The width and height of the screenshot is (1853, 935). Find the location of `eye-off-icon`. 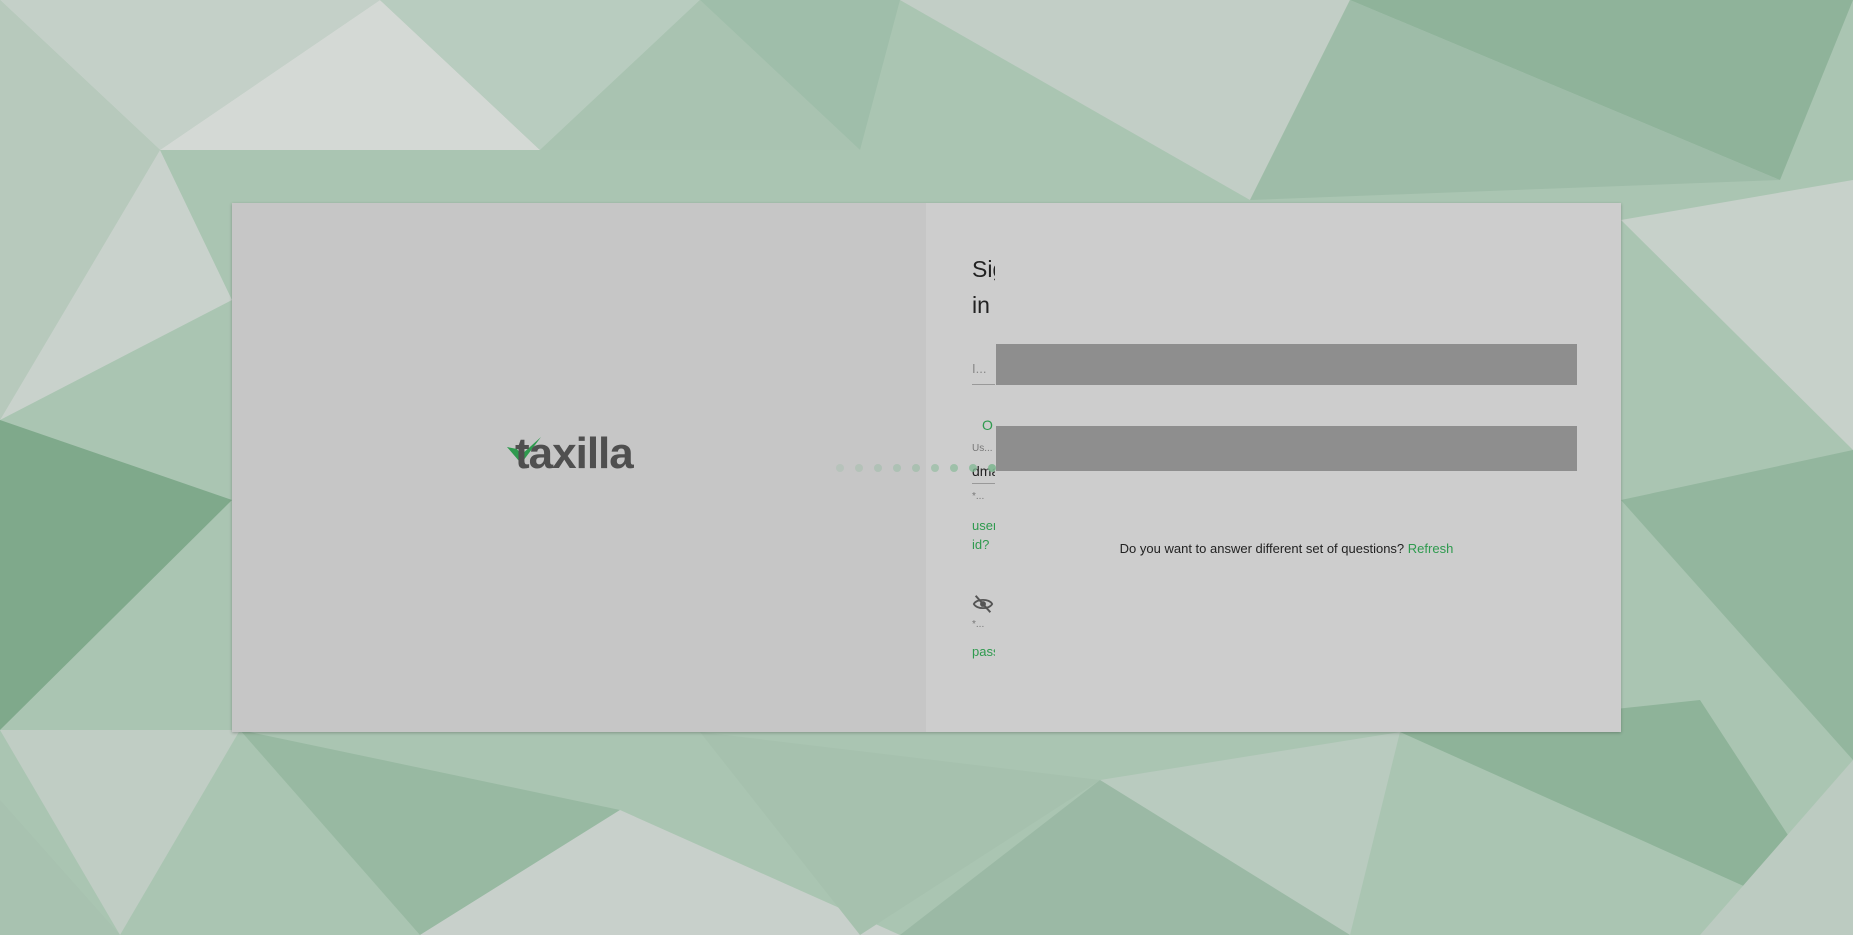

eye-off-icon is located at coordinates (983, 604).